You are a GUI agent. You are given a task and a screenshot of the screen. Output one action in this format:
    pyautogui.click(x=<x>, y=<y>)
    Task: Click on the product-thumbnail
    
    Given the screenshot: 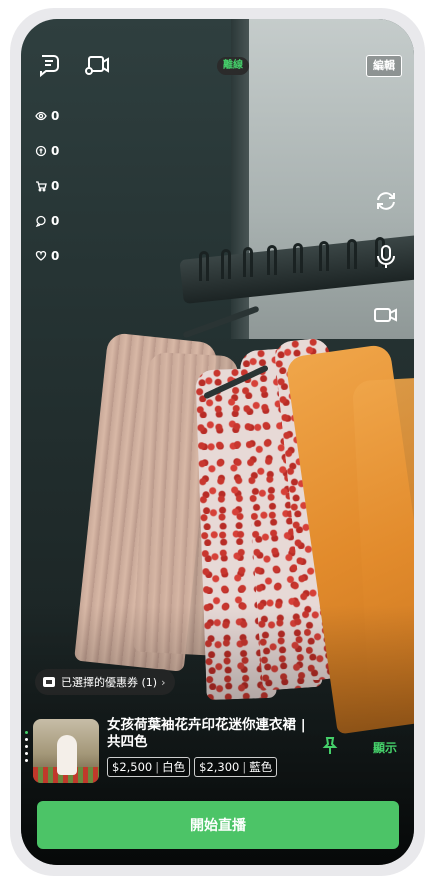 What is the action you would take?
    pyautogui.click(x=66, y=751)
    